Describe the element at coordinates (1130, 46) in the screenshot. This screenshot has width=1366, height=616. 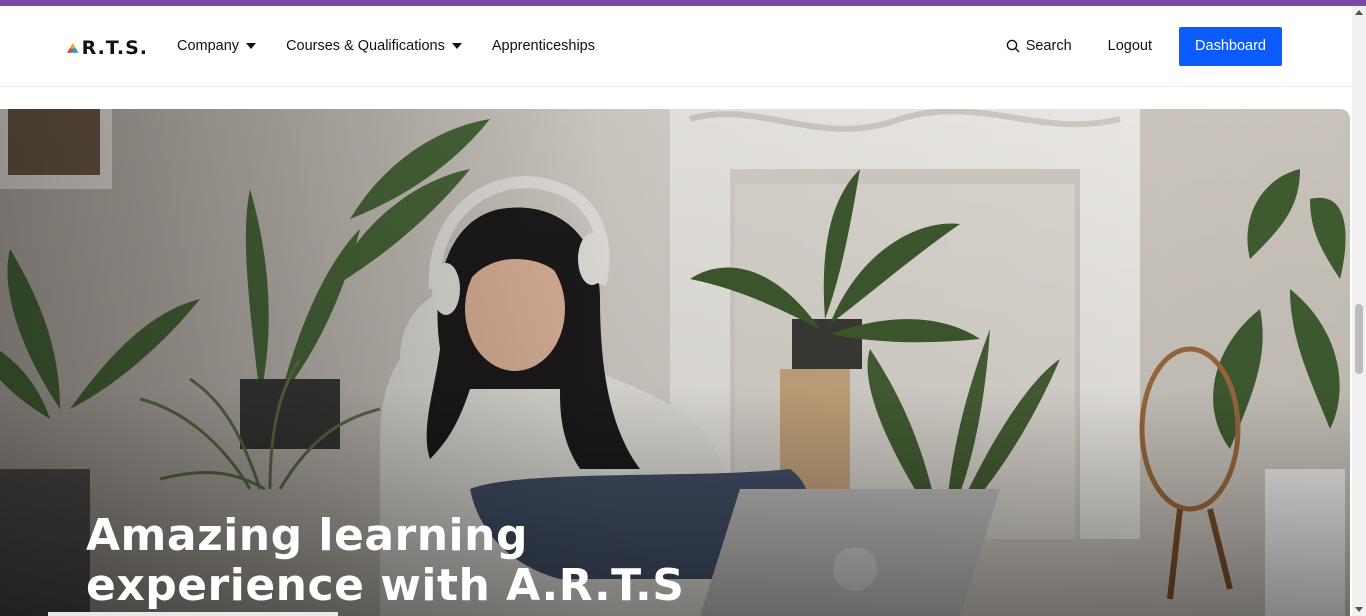
I see `logout-link: Logout` at that location.